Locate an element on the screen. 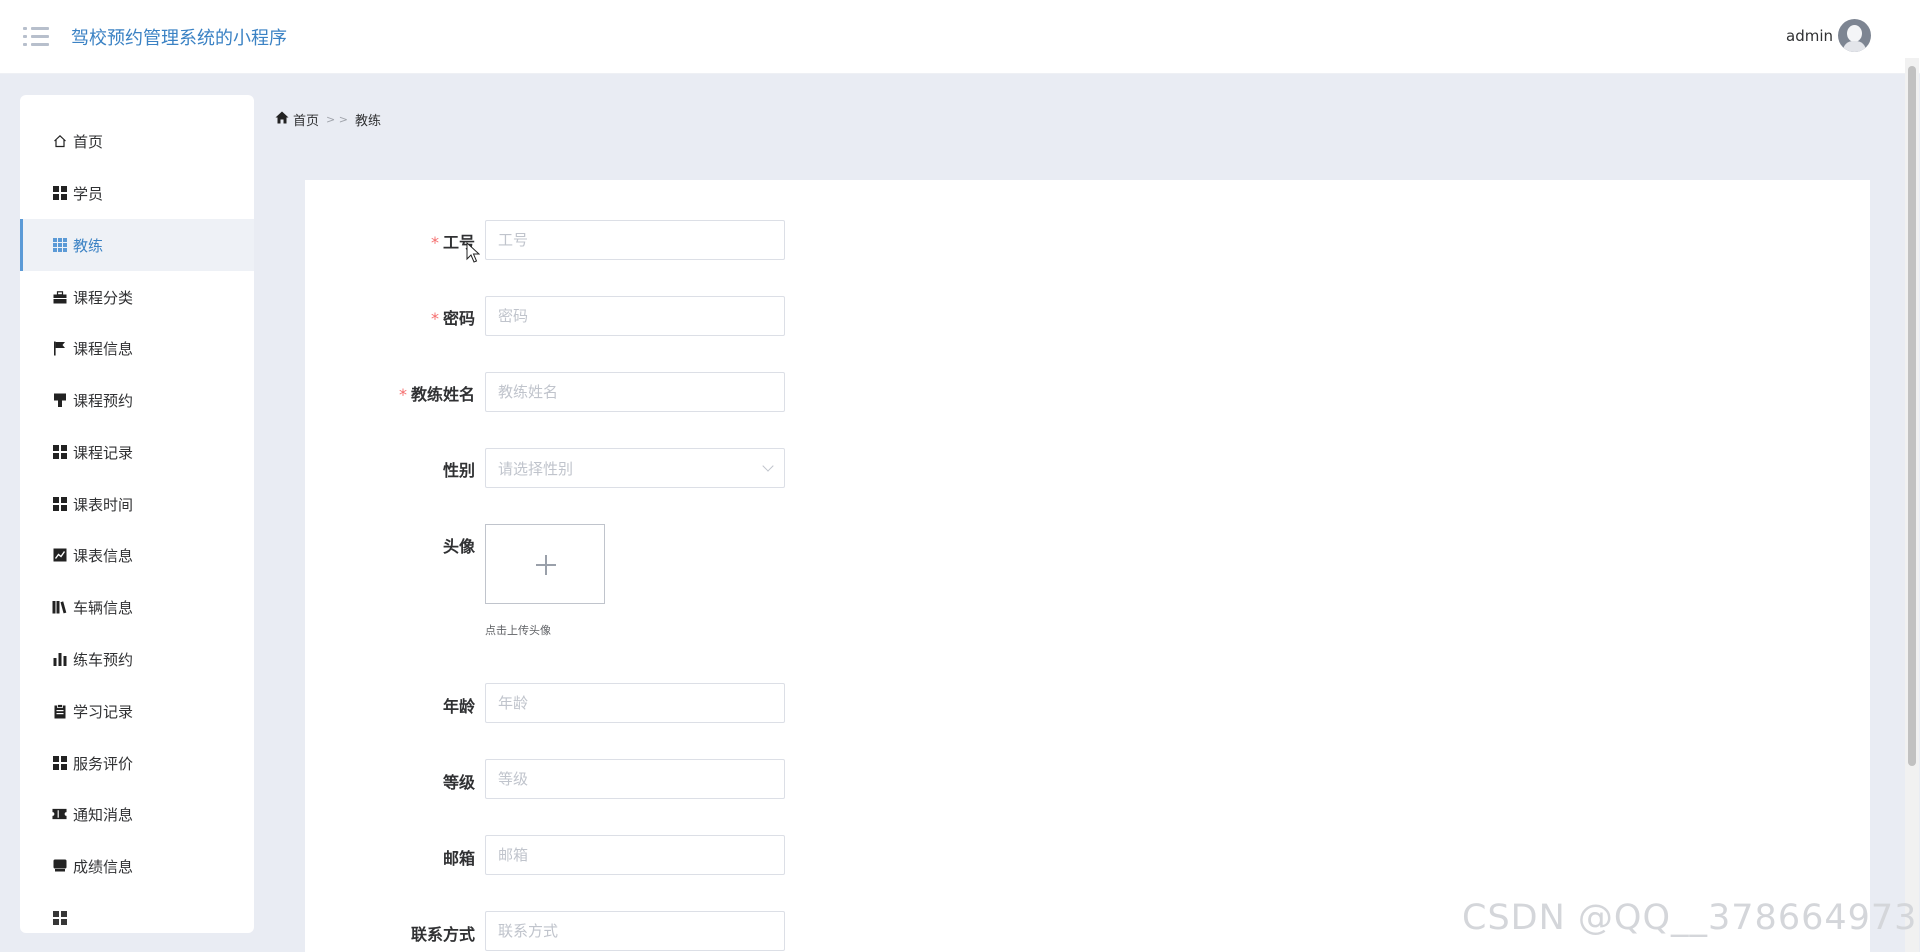  age-input is located at coordinates (635, 703).